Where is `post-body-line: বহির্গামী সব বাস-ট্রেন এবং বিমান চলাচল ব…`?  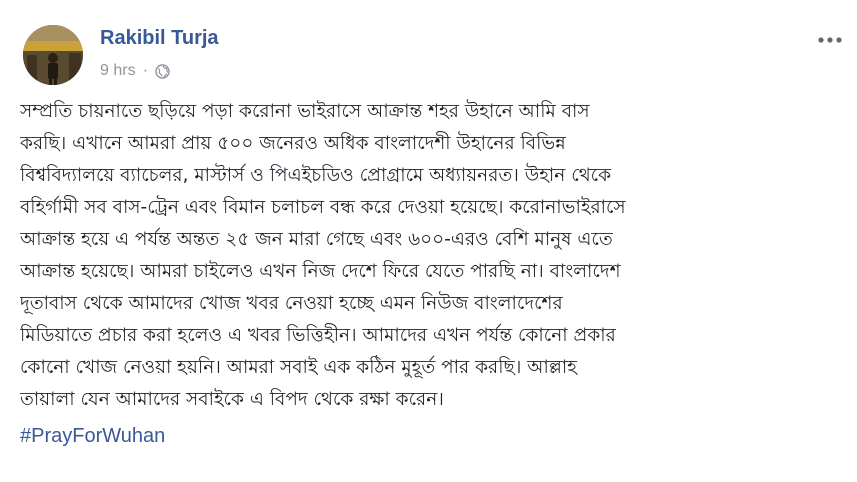
post-body-line: বহির্গামী সব বাস-ট্রেন এবং বিমান চলাচল ব… is located at coordinates (323, 207).